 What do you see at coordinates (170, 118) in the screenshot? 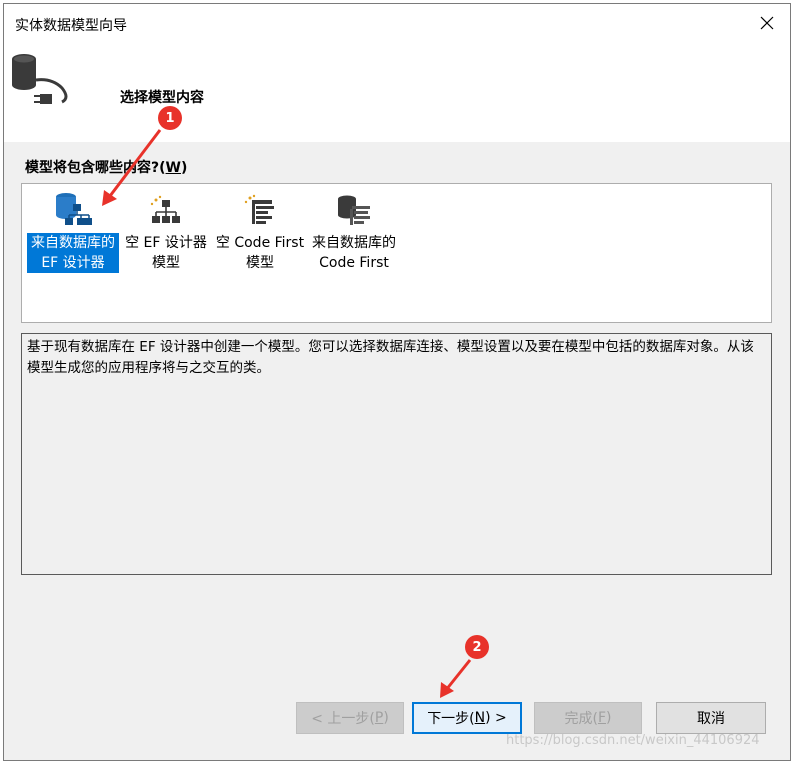
I see `annotation-badge-1: 1` at bounding box center [170, 118].